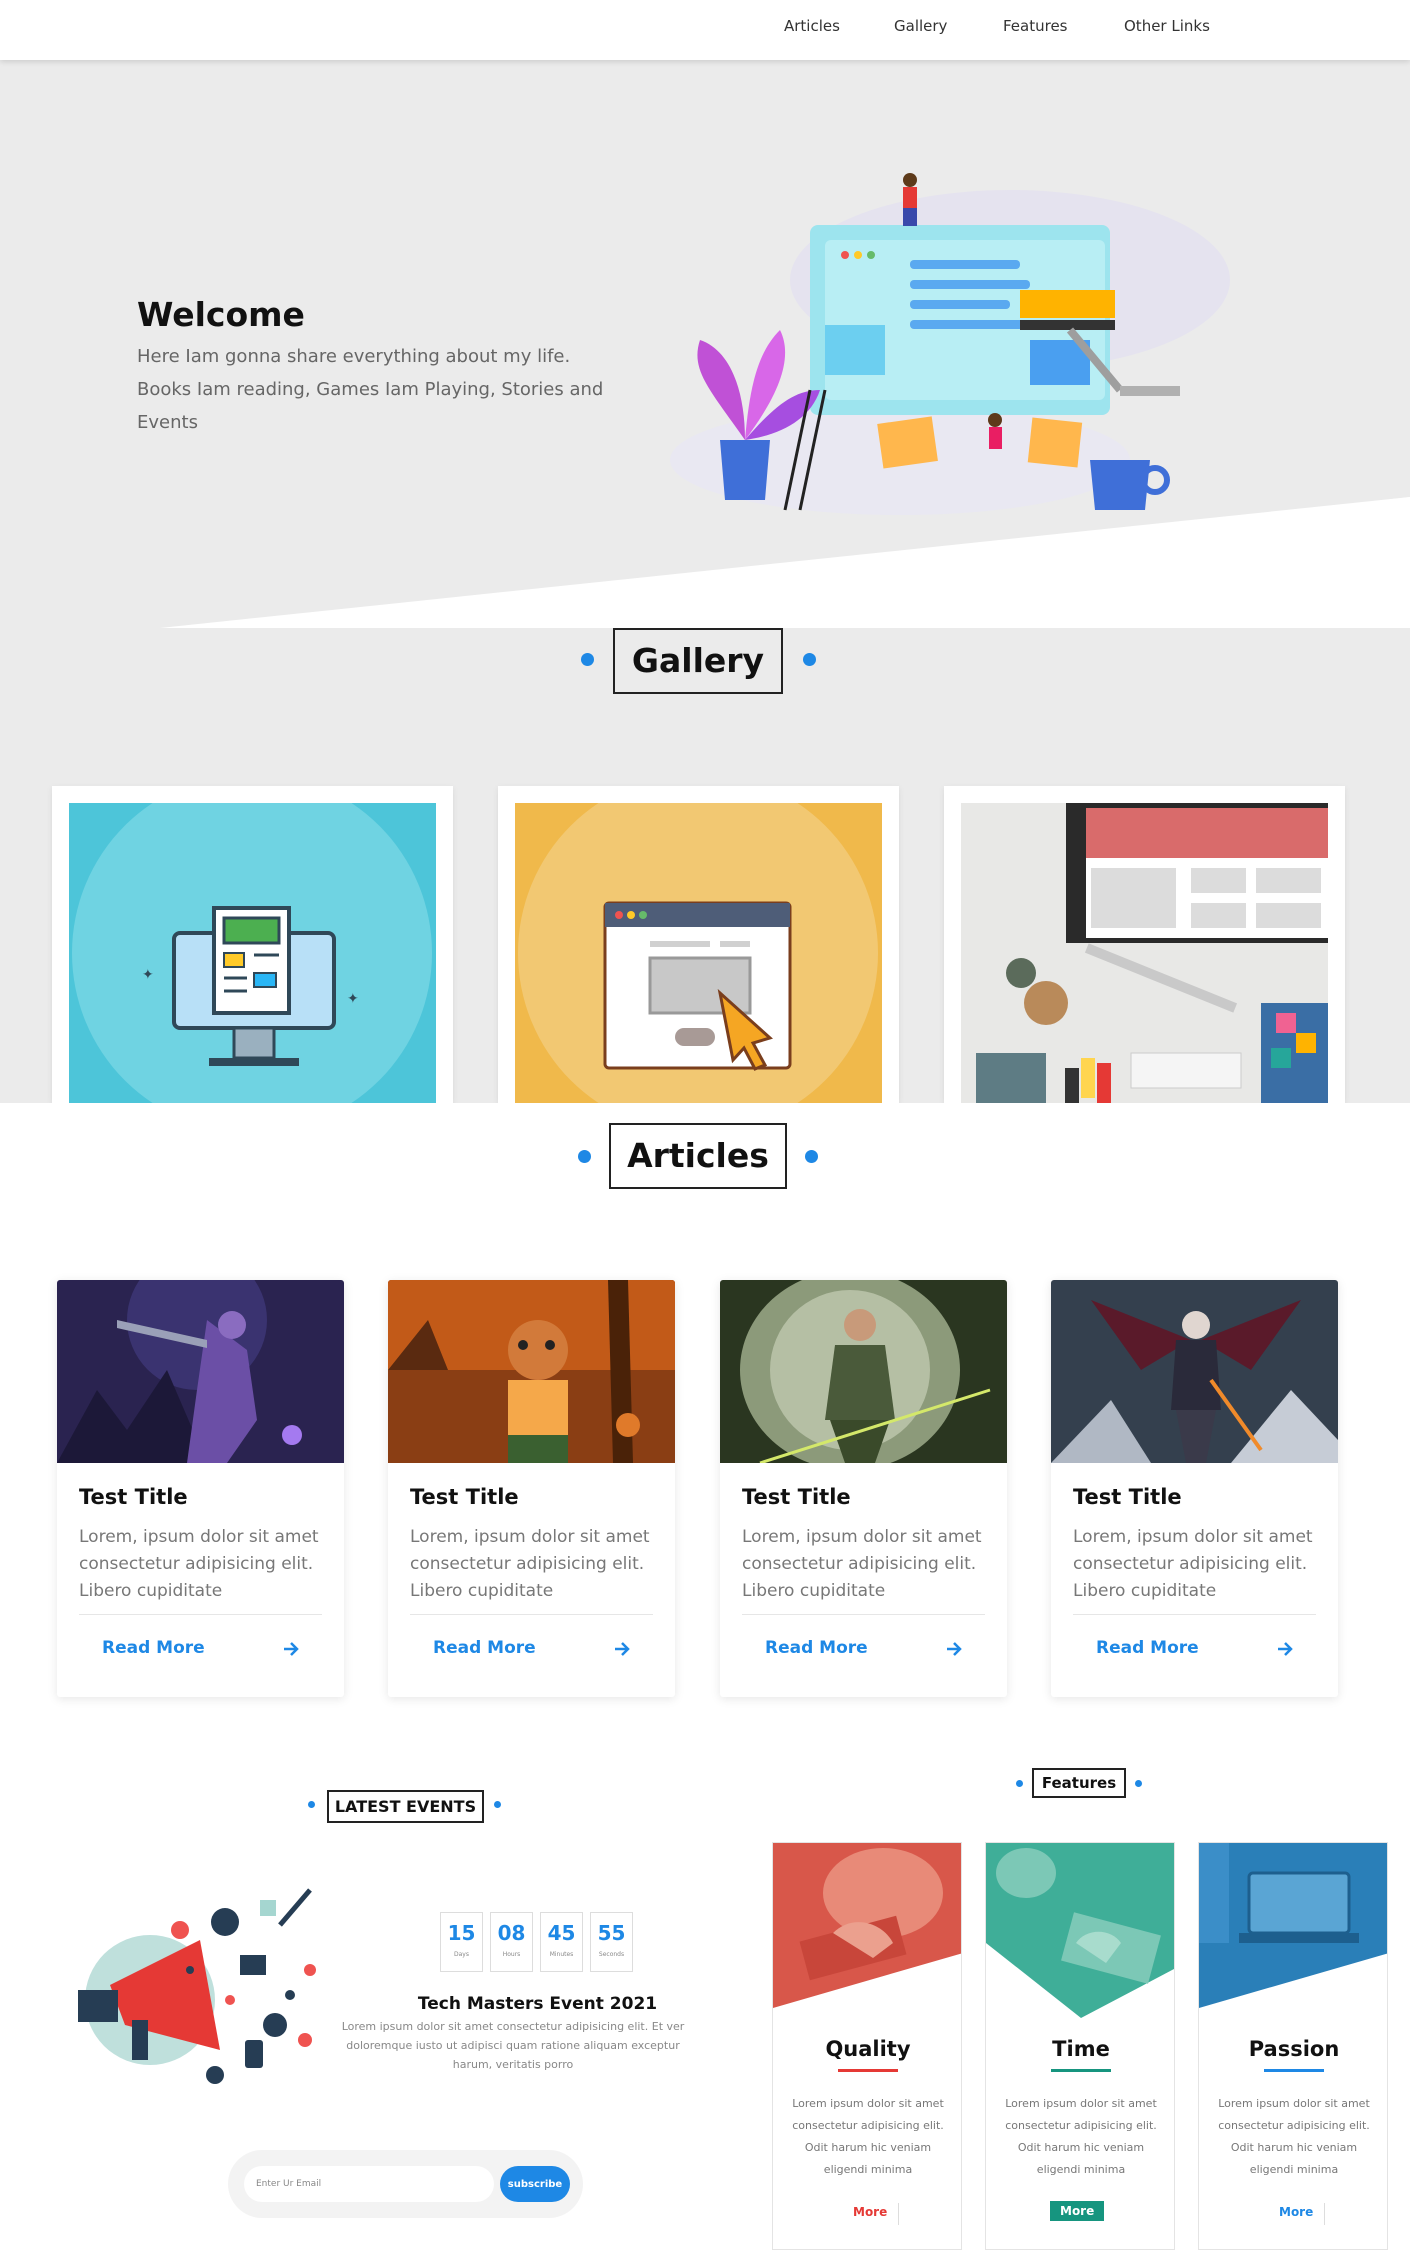 Image resolution: width=1410 pixels, height=2250 pixels. What do you see at coordinates (1077, 2211) in the screenshot?
I see `feature-more-button: More` at bounding box center [1077, 2211].